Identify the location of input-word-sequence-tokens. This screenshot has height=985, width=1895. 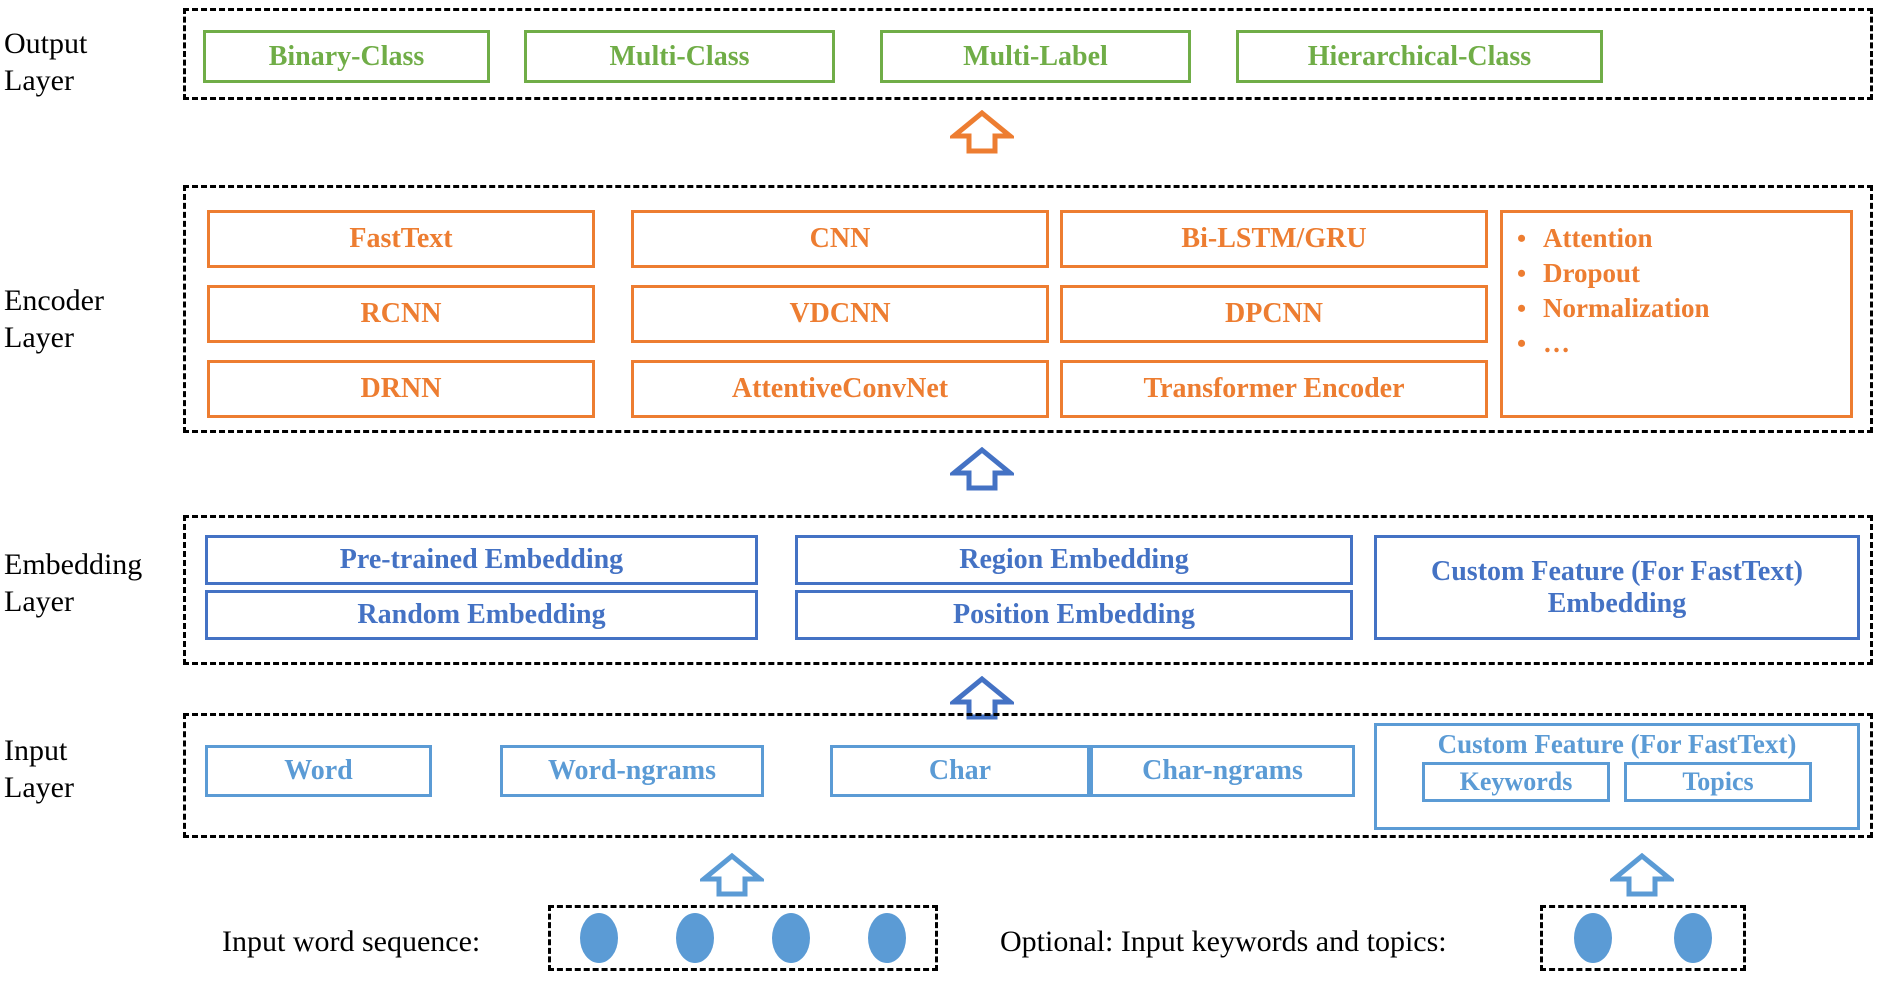
(743, 938).